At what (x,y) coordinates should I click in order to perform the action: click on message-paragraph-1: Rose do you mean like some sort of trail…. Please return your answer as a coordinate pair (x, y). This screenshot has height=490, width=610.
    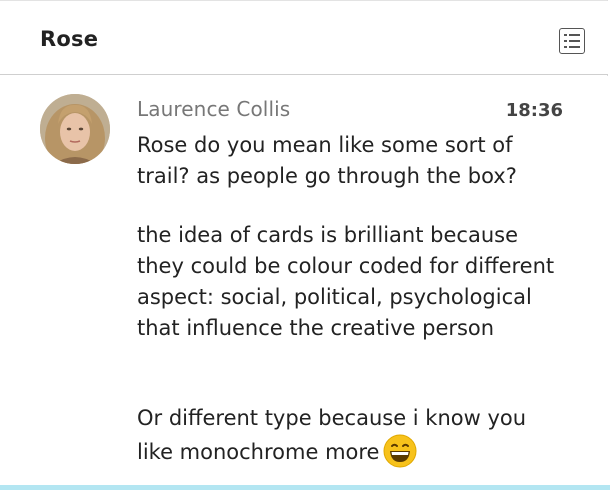
    Looking at the image, I should click on (327, 160).